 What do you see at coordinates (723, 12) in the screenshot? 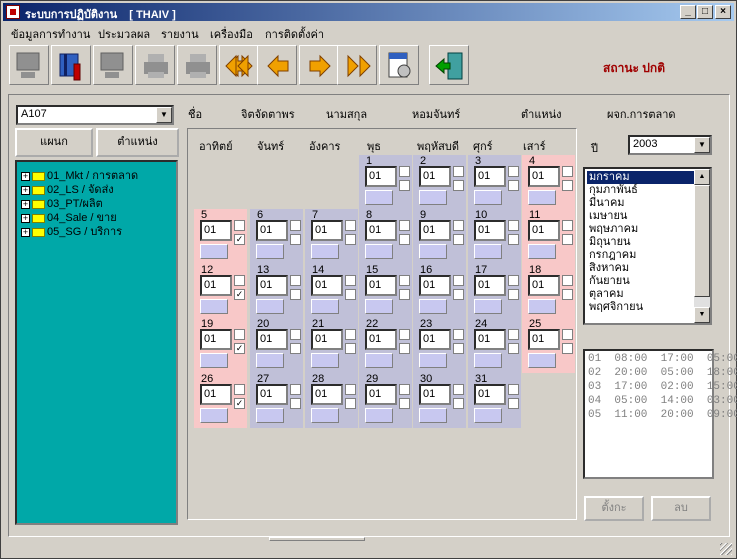
I see `close-button: ×` at bounding box center [723, 12].